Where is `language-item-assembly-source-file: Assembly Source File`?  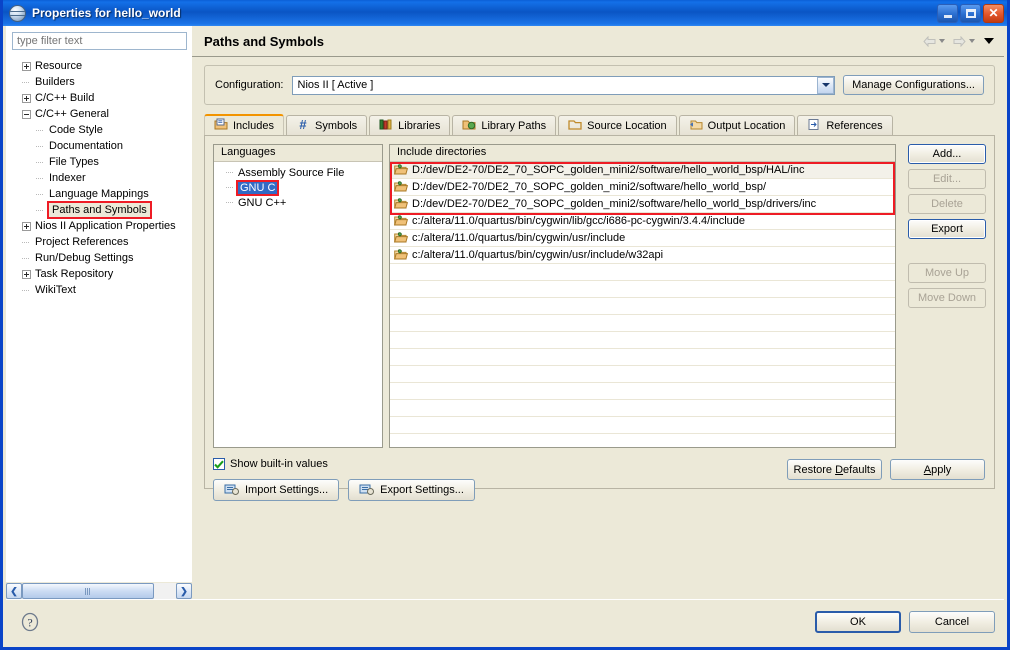 language-item-assembly-source-file: Assembly Source File is located at coordinates (298, 172).